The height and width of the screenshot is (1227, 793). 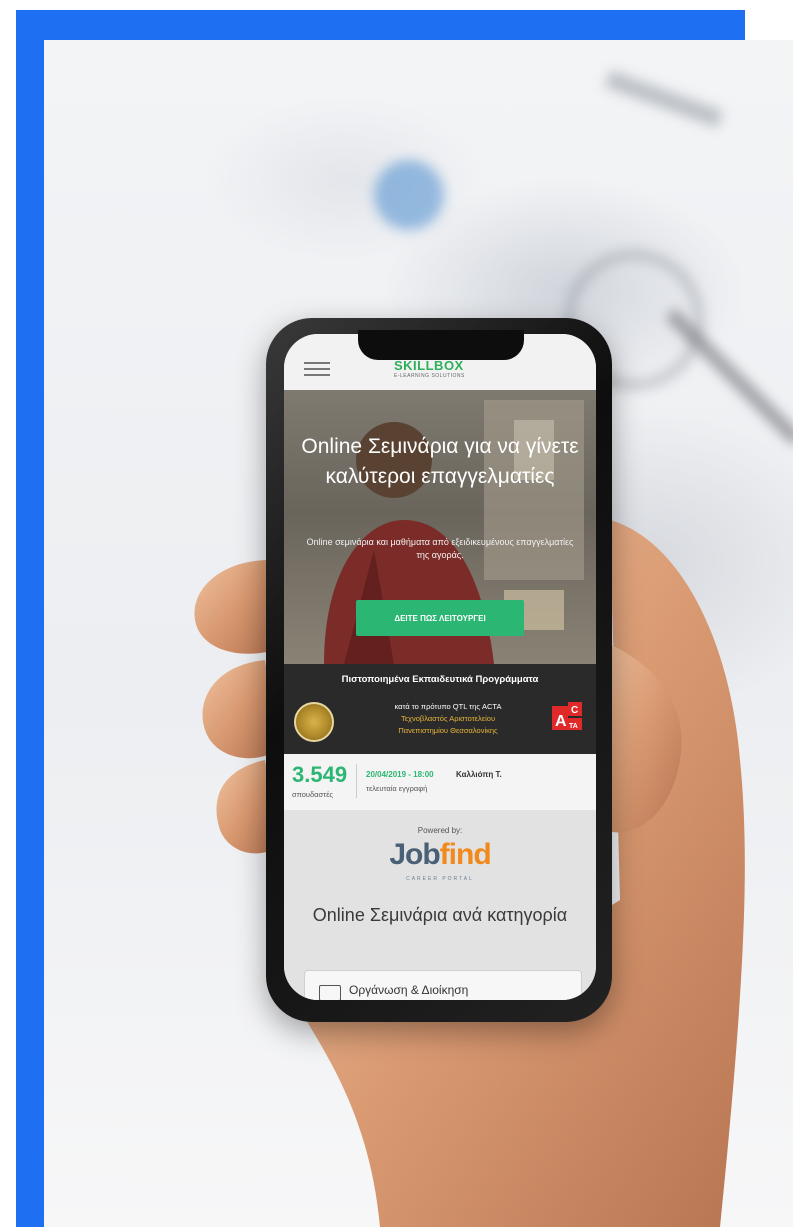 What do you see at coordinates (317, 369) in the screenshot?
I see `menu-icon` at bounding box center [317, 369].